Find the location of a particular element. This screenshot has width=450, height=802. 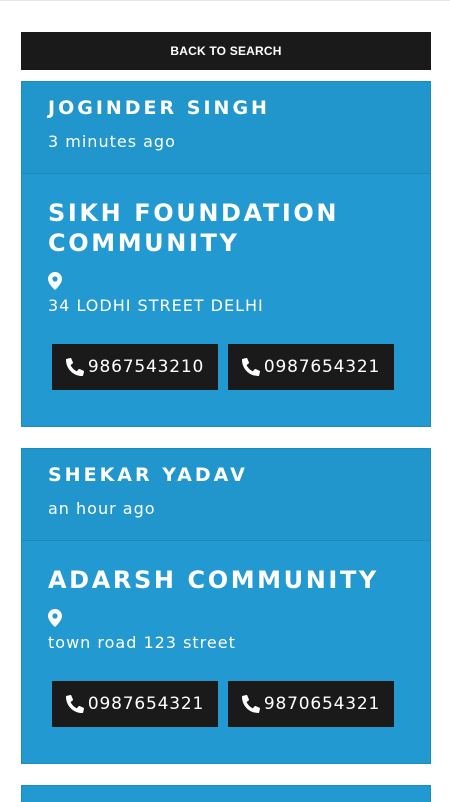

community-address: 34 LODHI STREET DELHI is located at coordinates (156, 305).